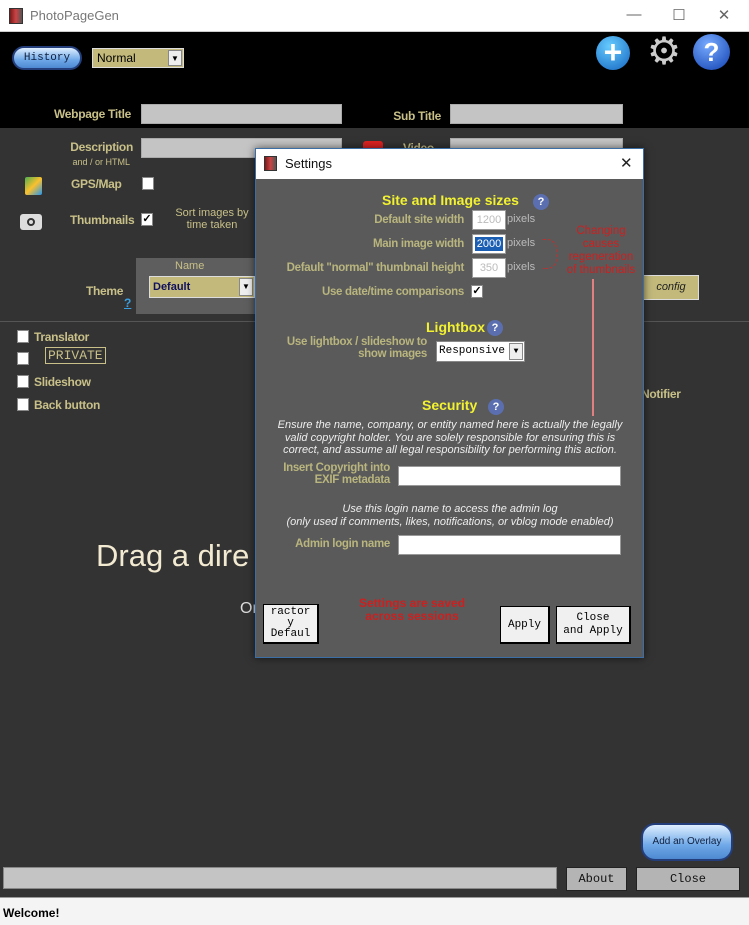 This screenshot has width=749, height=925. What do you see at coordinates (679, 15) in the screenshot?
I see `maximize-button: ☐` at bounding box center [679, 15].